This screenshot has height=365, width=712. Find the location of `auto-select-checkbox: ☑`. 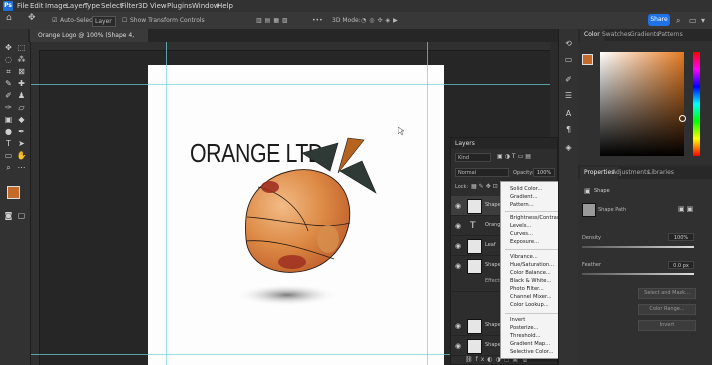

auto-select-checkbox: ☑ is located at coordinates (54, 20).